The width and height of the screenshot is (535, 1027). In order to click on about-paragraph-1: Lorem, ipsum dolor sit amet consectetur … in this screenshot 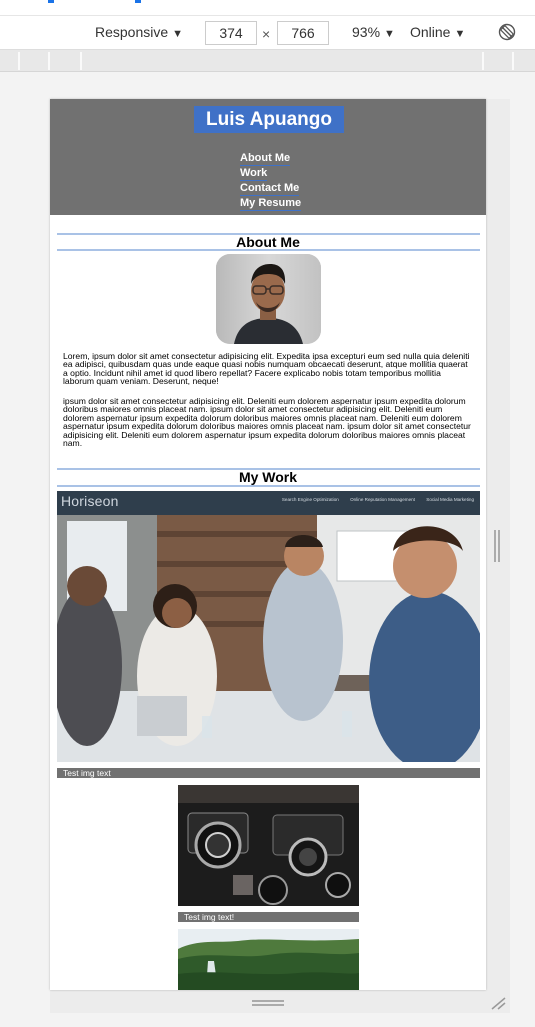, I will do `click(266, 369)`.